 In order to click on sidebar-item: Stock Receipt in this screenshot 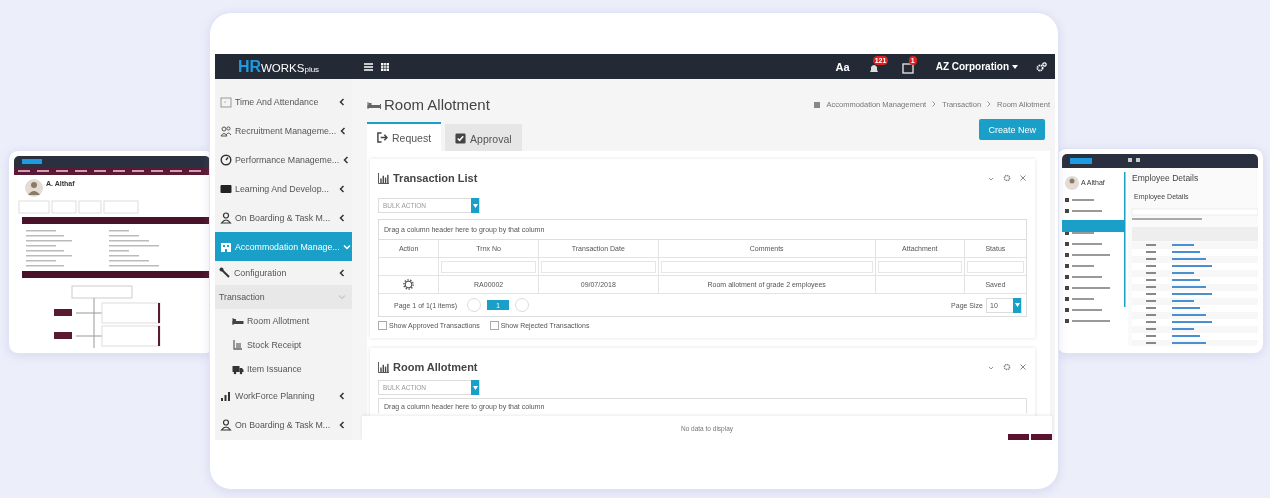, I will do `click(283, 345)`.